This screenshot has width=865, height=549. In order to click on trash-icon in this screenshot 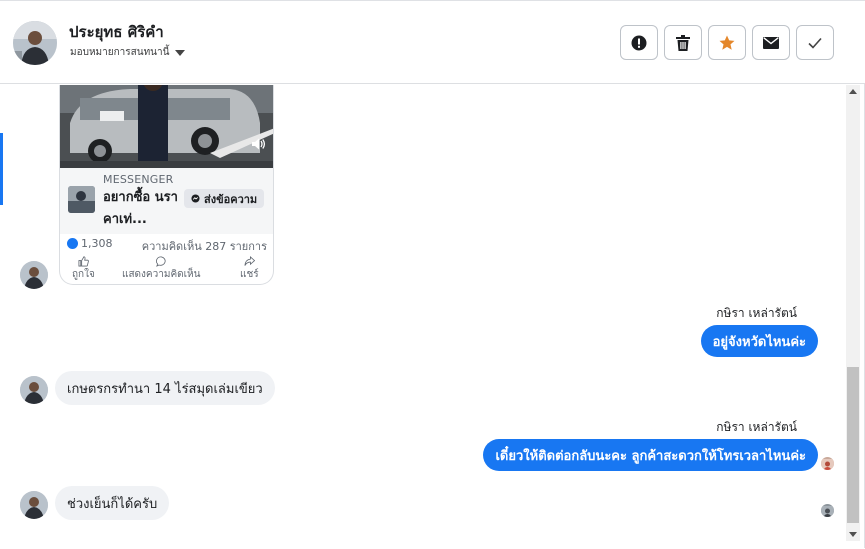, I will do `click(683, 42)`.